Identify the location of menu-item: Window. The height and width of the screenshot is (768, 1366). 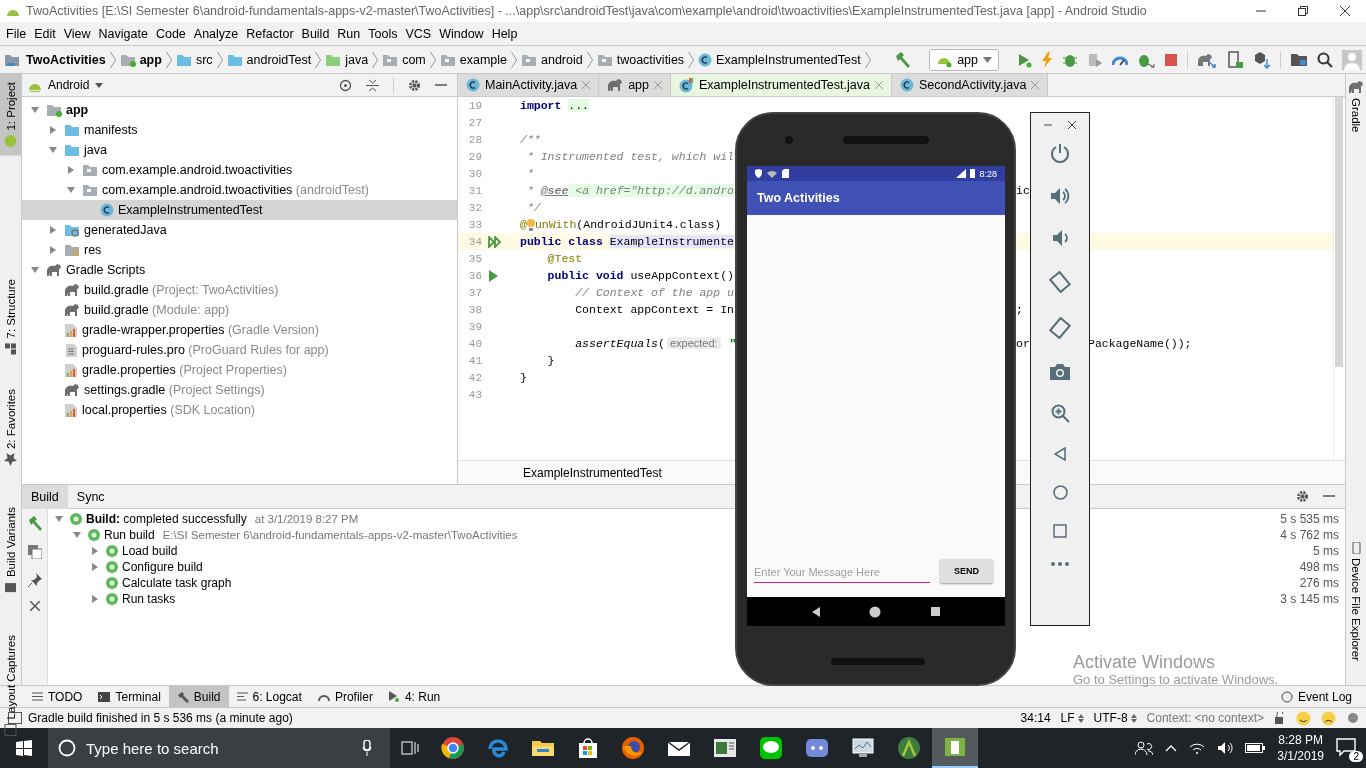
(461, 33).